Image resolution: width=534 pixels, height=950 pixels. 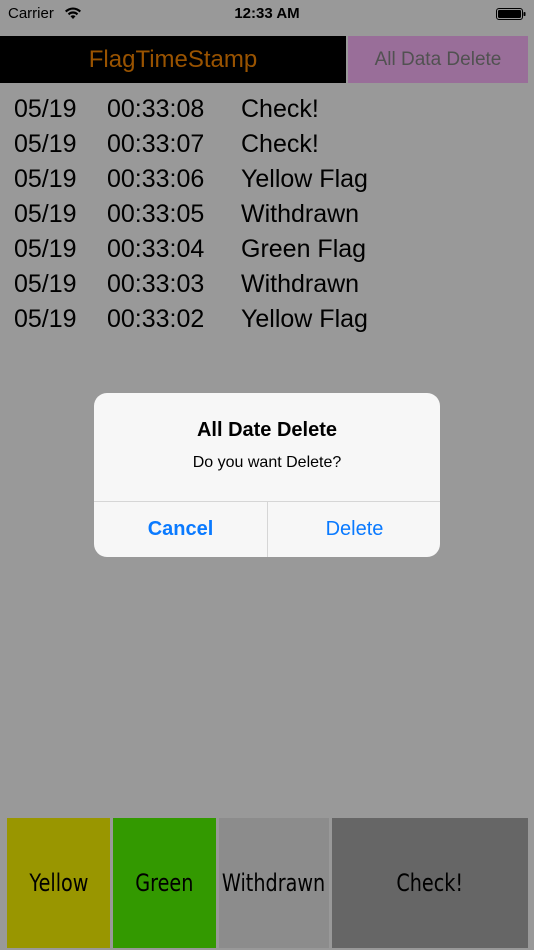 I want to click on dialog-title: All Date Delete, so click(x=267, y=430).